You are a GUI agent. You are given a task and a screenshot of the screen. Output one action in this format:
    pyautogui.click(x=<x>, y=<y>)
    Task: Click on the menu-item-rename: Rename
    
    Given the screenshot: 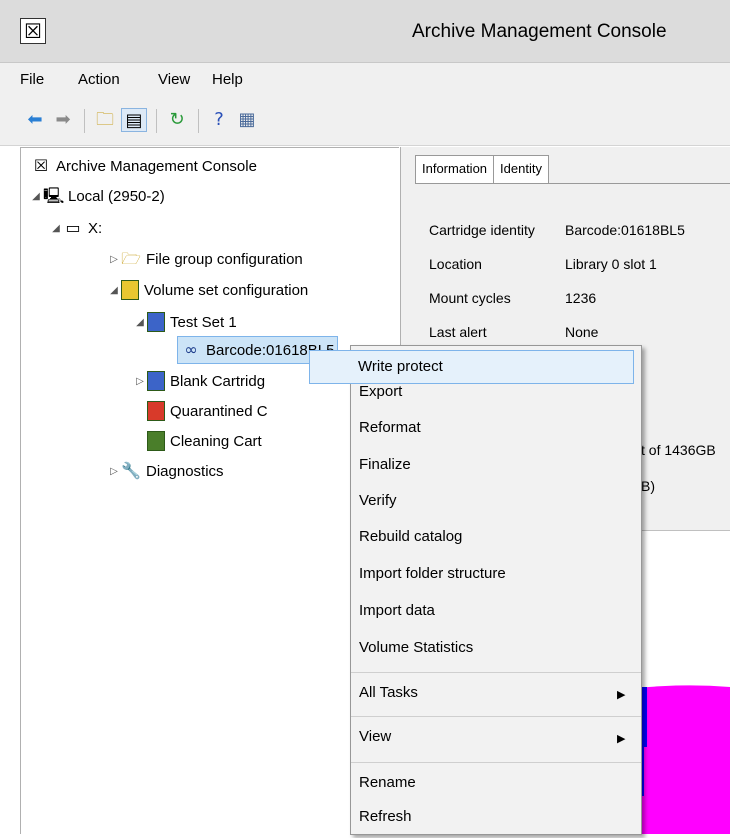 What is the action you would take?
    pyautogui.click(x=387, y=782)
    